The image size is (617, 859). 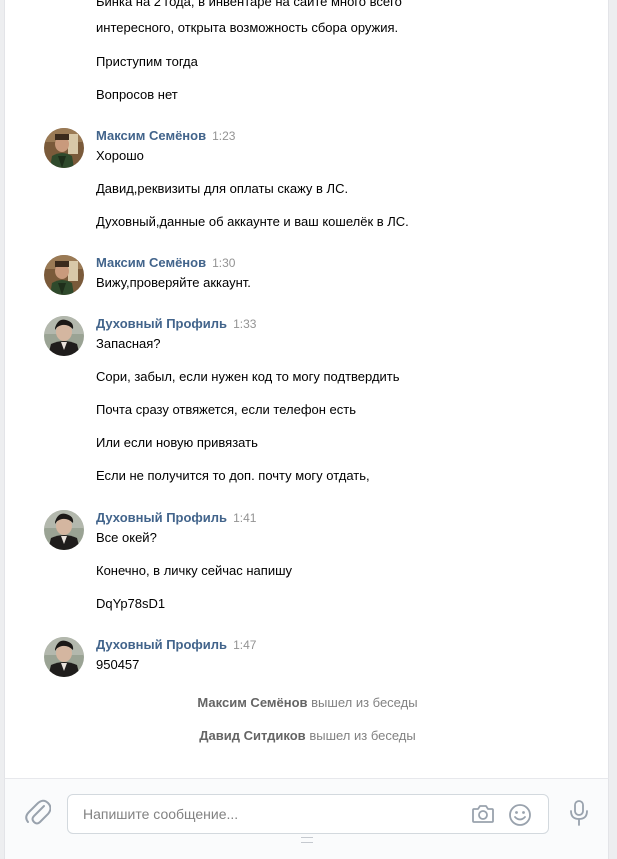 I want to click on message-text: Вижу,проверяйте аккаунт., so click(x=173, y=282).